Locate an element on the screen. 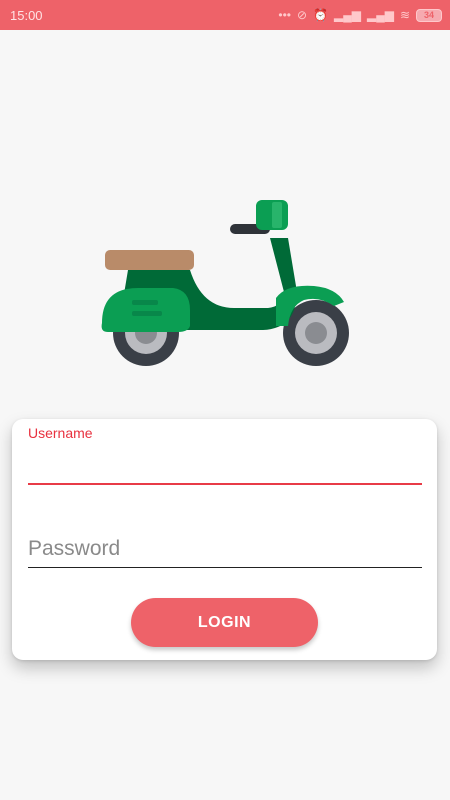 The image size is (450, 800). scooter-icon is located at coordinates (225, 283).